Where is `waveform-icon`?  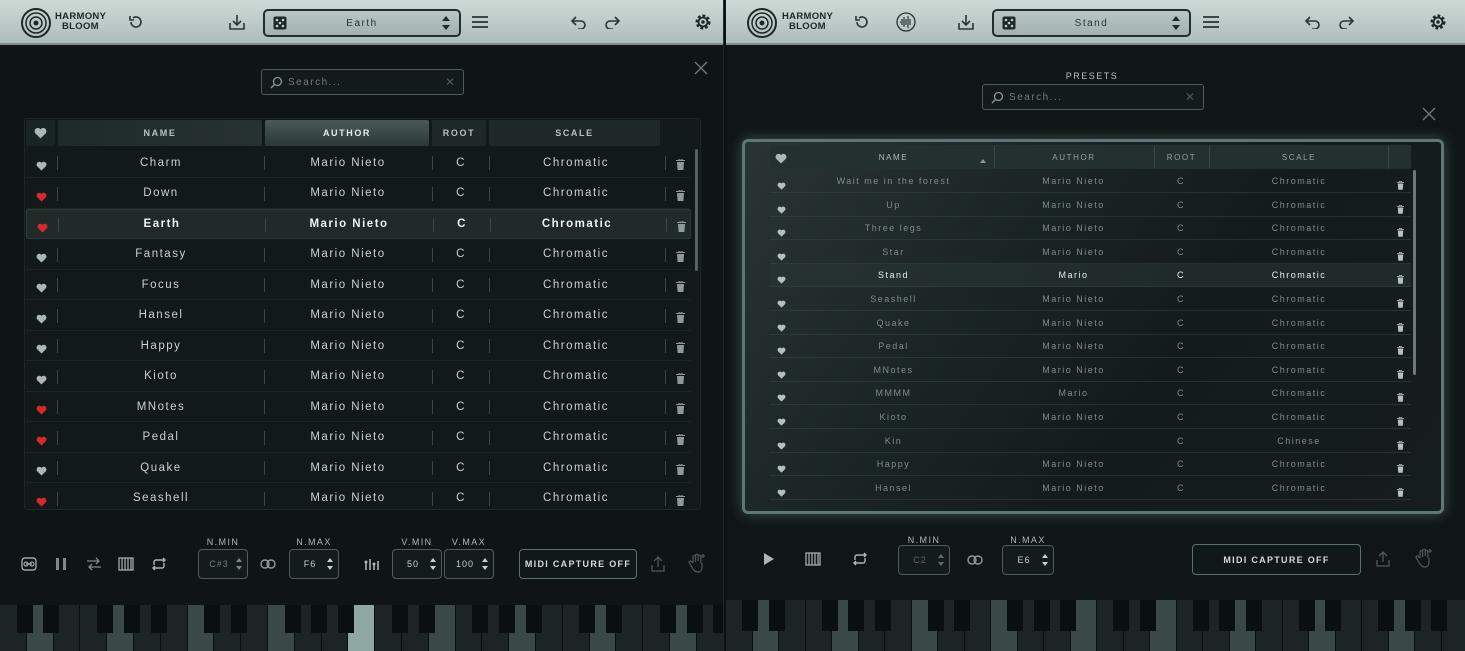 waveform-icon is located at coordinates (906, 22).